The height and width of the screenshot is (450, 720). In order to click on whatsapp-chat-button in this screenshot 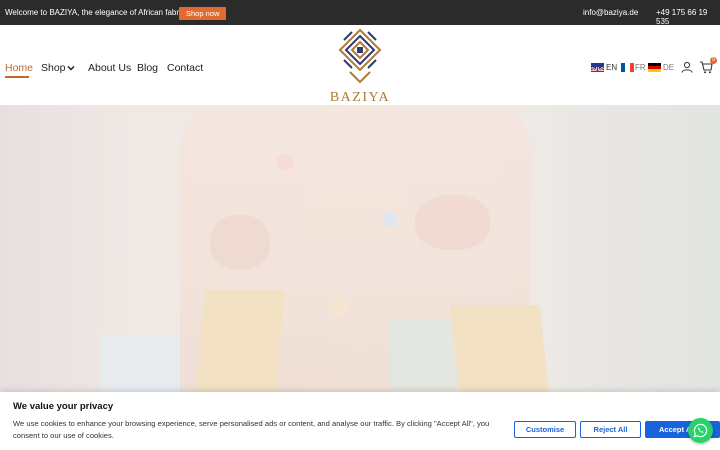, I will do `click(700, 430)`.